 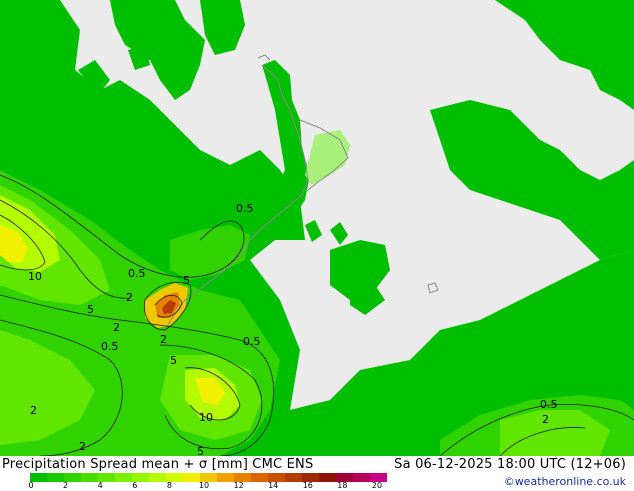 What do you see at coordinates (273, 485) in the screenshot?
I see `legend-tick-label: 14` at bounding box center [273, 485].